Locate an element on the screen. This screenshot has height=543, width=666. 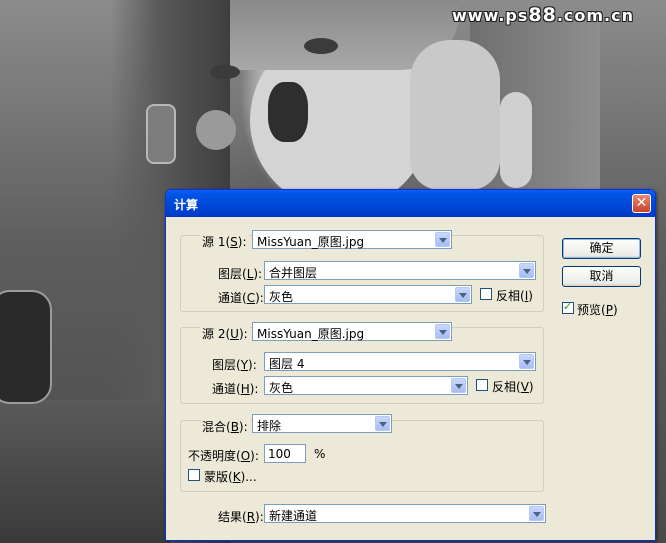
blend-mode-value: 排除 is located at coordinates (269, 426).